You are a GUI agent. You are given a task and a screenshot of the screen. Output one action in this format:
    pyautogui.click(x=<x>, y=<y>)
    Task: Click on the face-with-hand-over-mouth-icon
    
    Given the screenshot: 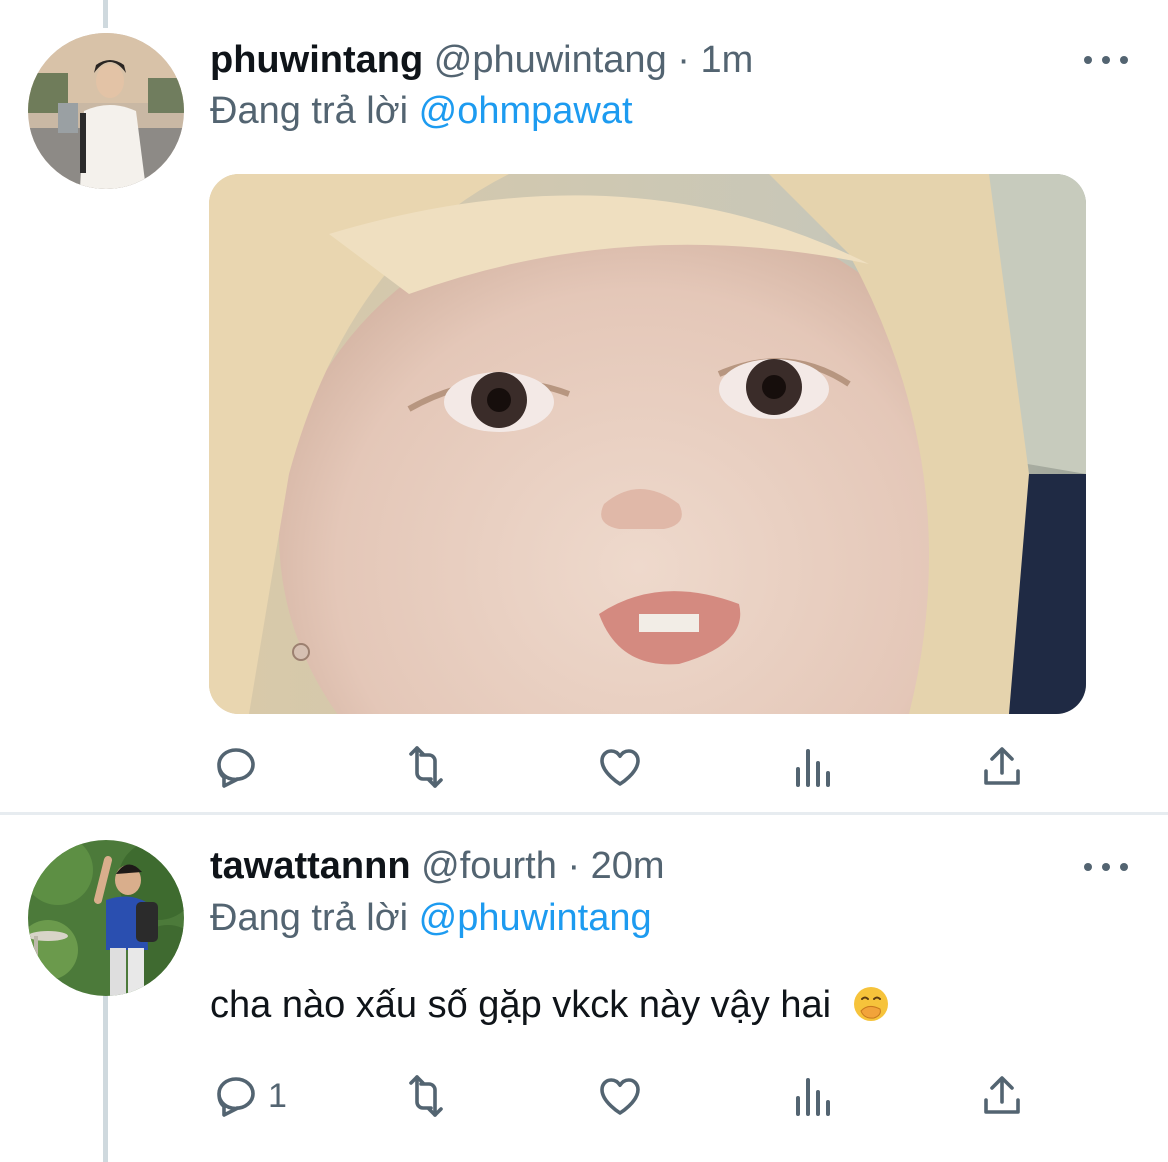 What is the action you would take?
    pyautogui.click(x=871, y=1004)
    